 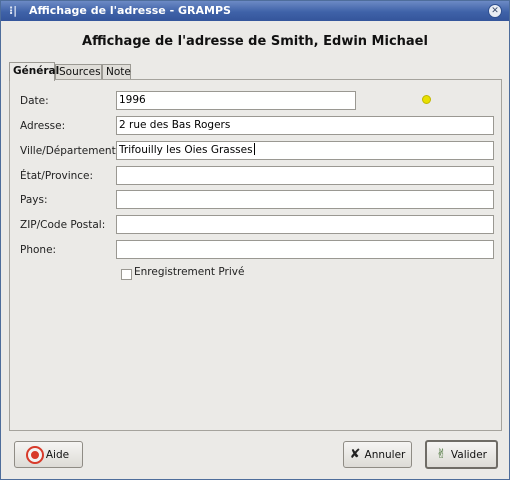 I want to click on date-label: Date:, so click(x=34, y=101).